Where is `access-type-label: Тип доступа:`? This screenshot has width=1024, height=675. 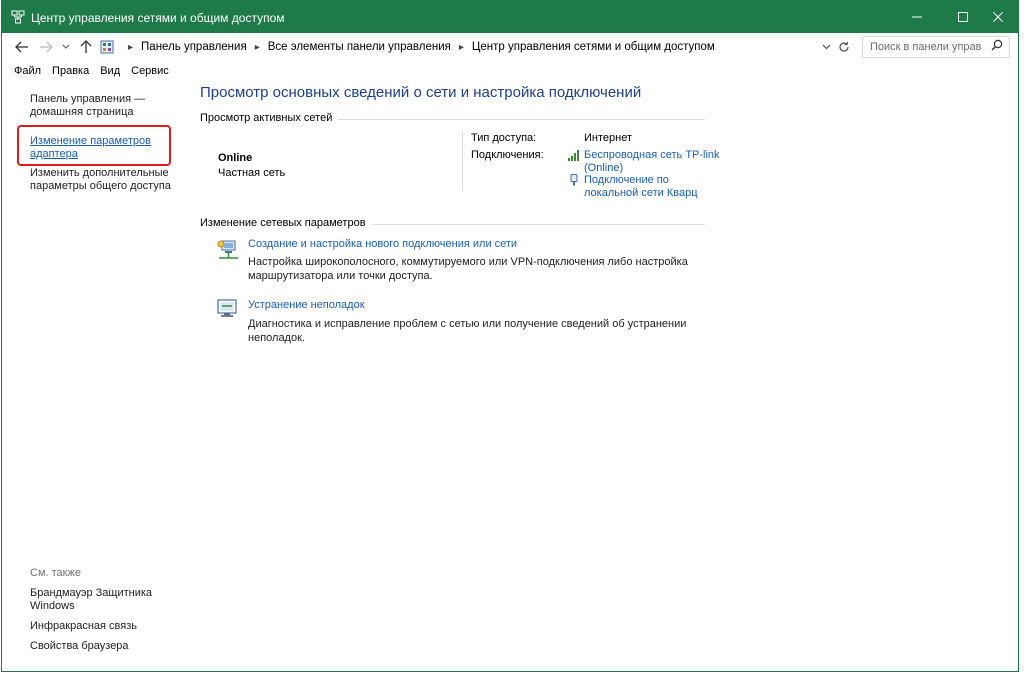
access-type-label: Тип доступа: is located at coordinates (504, 138).